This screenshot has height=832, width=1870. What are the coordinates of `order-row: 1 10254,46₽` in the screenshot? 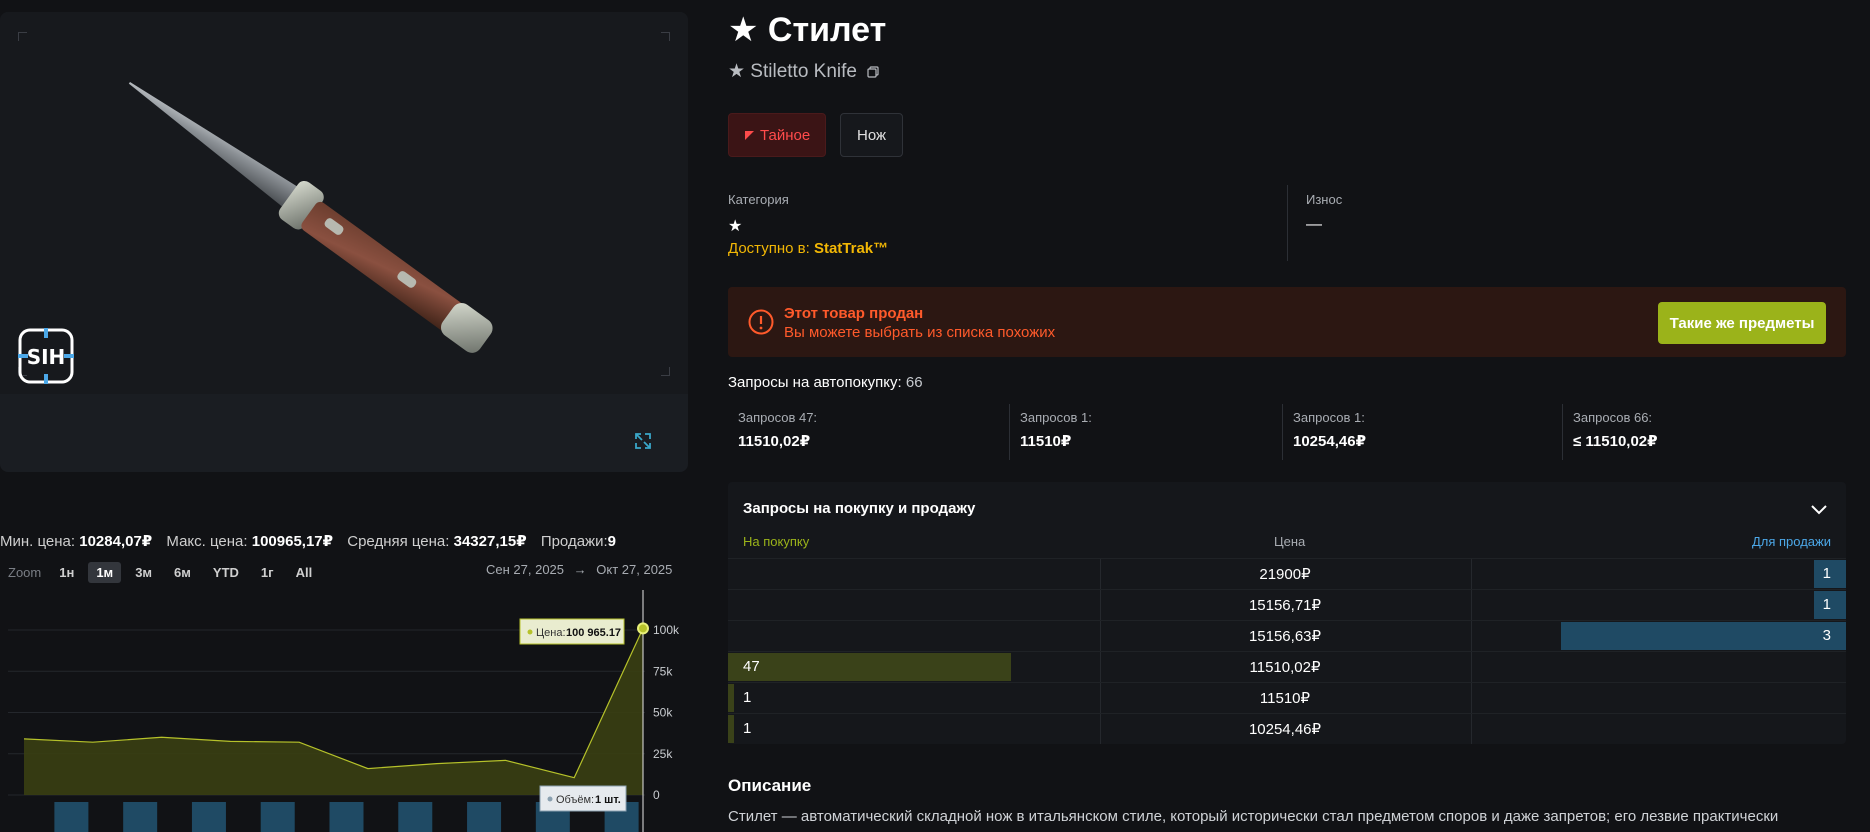 It's located at (1287, 728).